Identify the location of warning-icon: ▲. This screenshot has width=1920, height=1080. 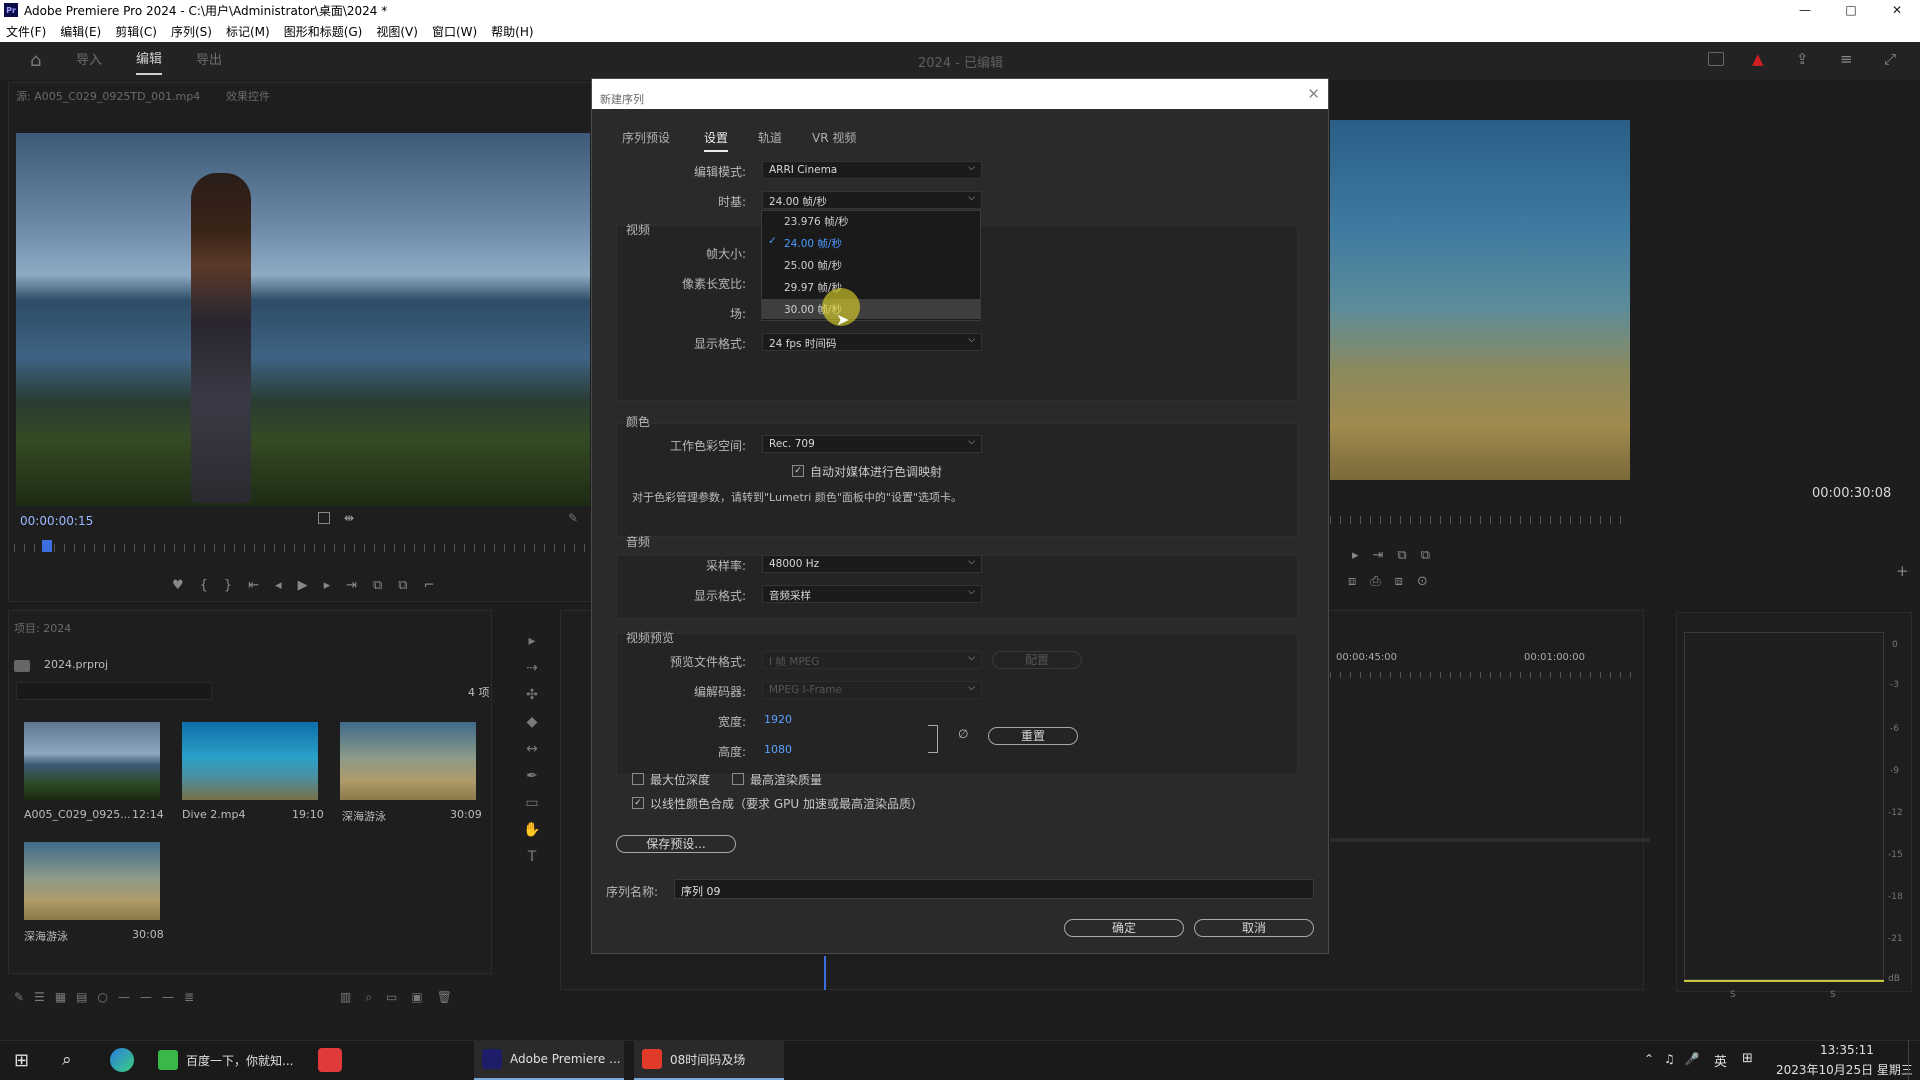
(1758, 59).